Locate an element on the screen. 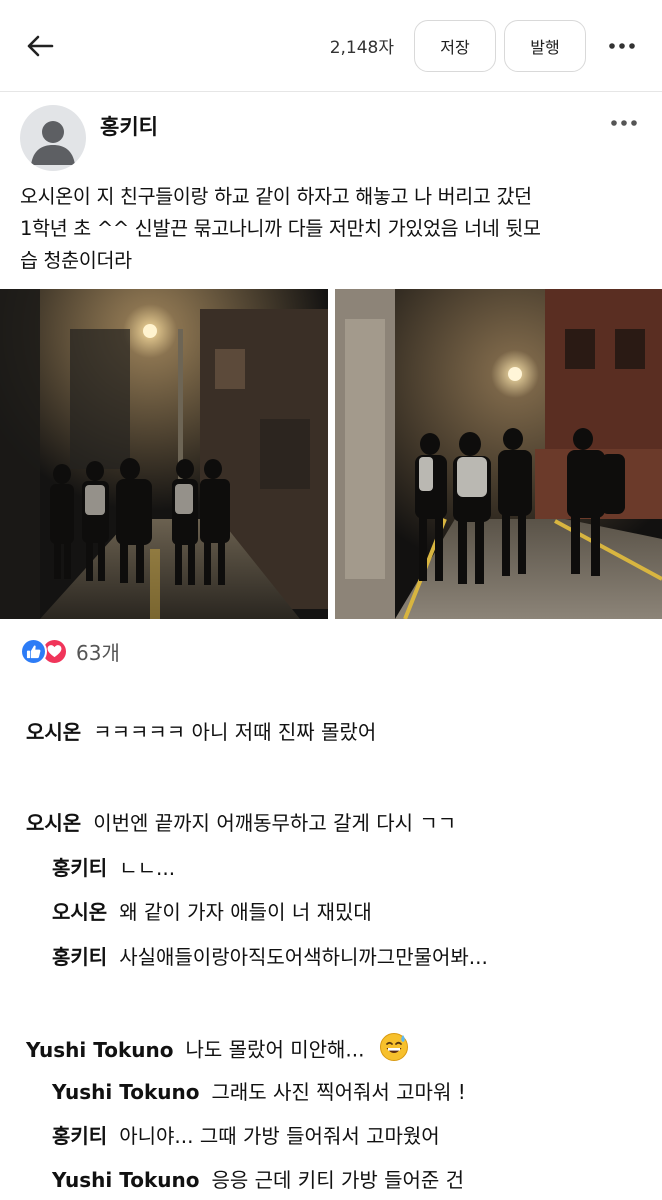 This screenshot has height=1200, width=662. comment: 오시온 이번엔 끝까지 어깨동무하고 갈게 다시 ㄱㄱ is located at coordinates (241, 823).